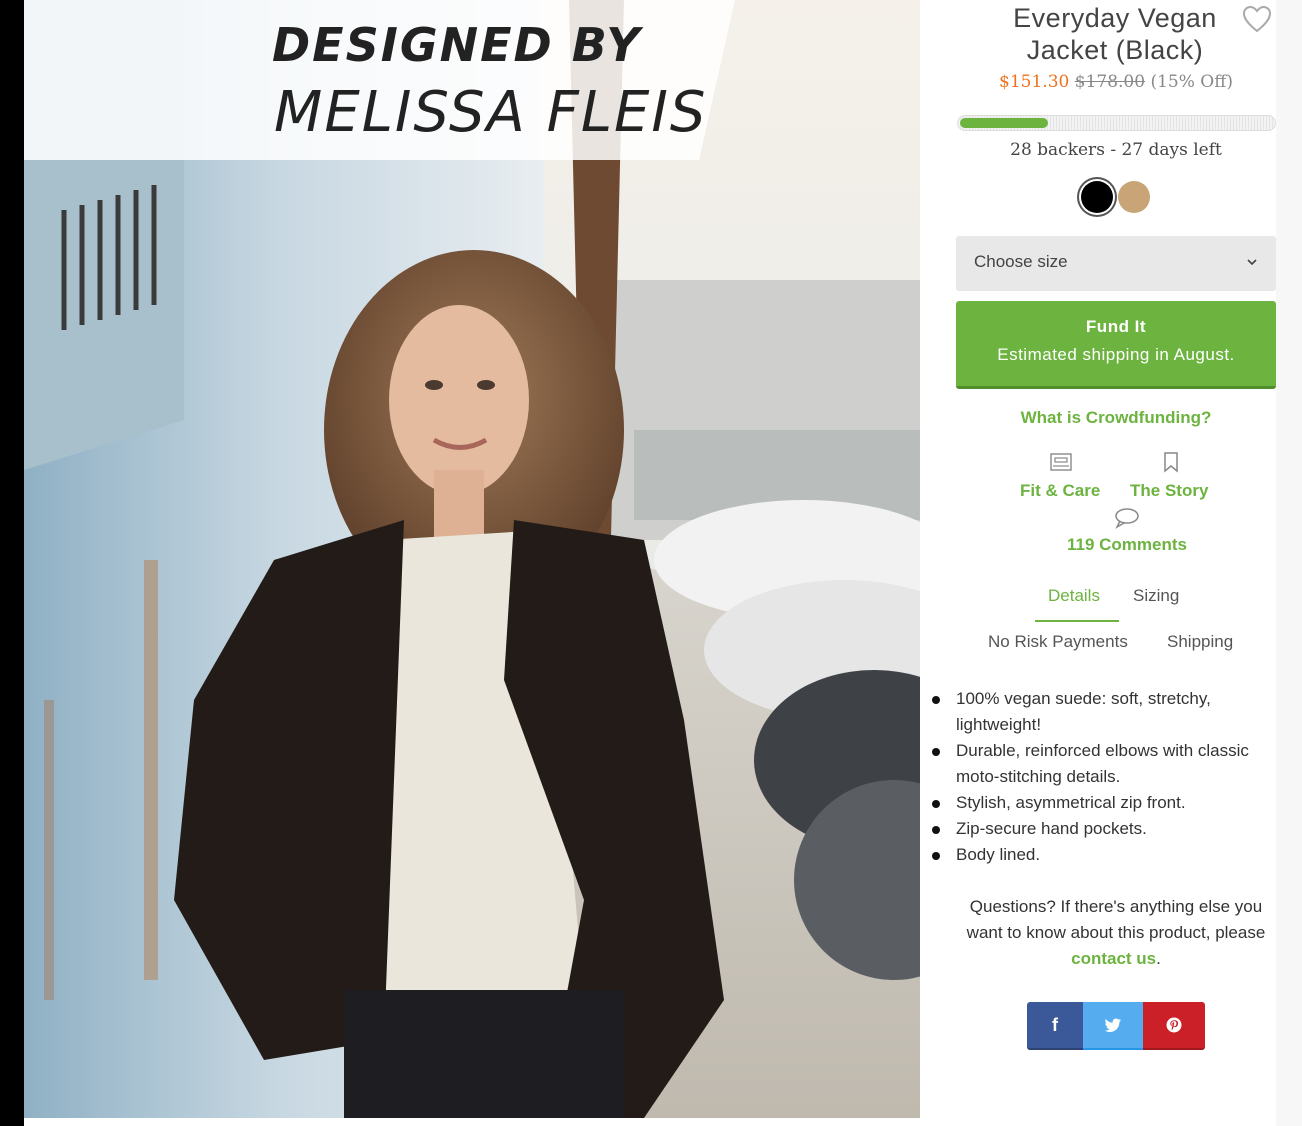  I want to click on fit-care-link: Fit & Care, so click(1060, 491).